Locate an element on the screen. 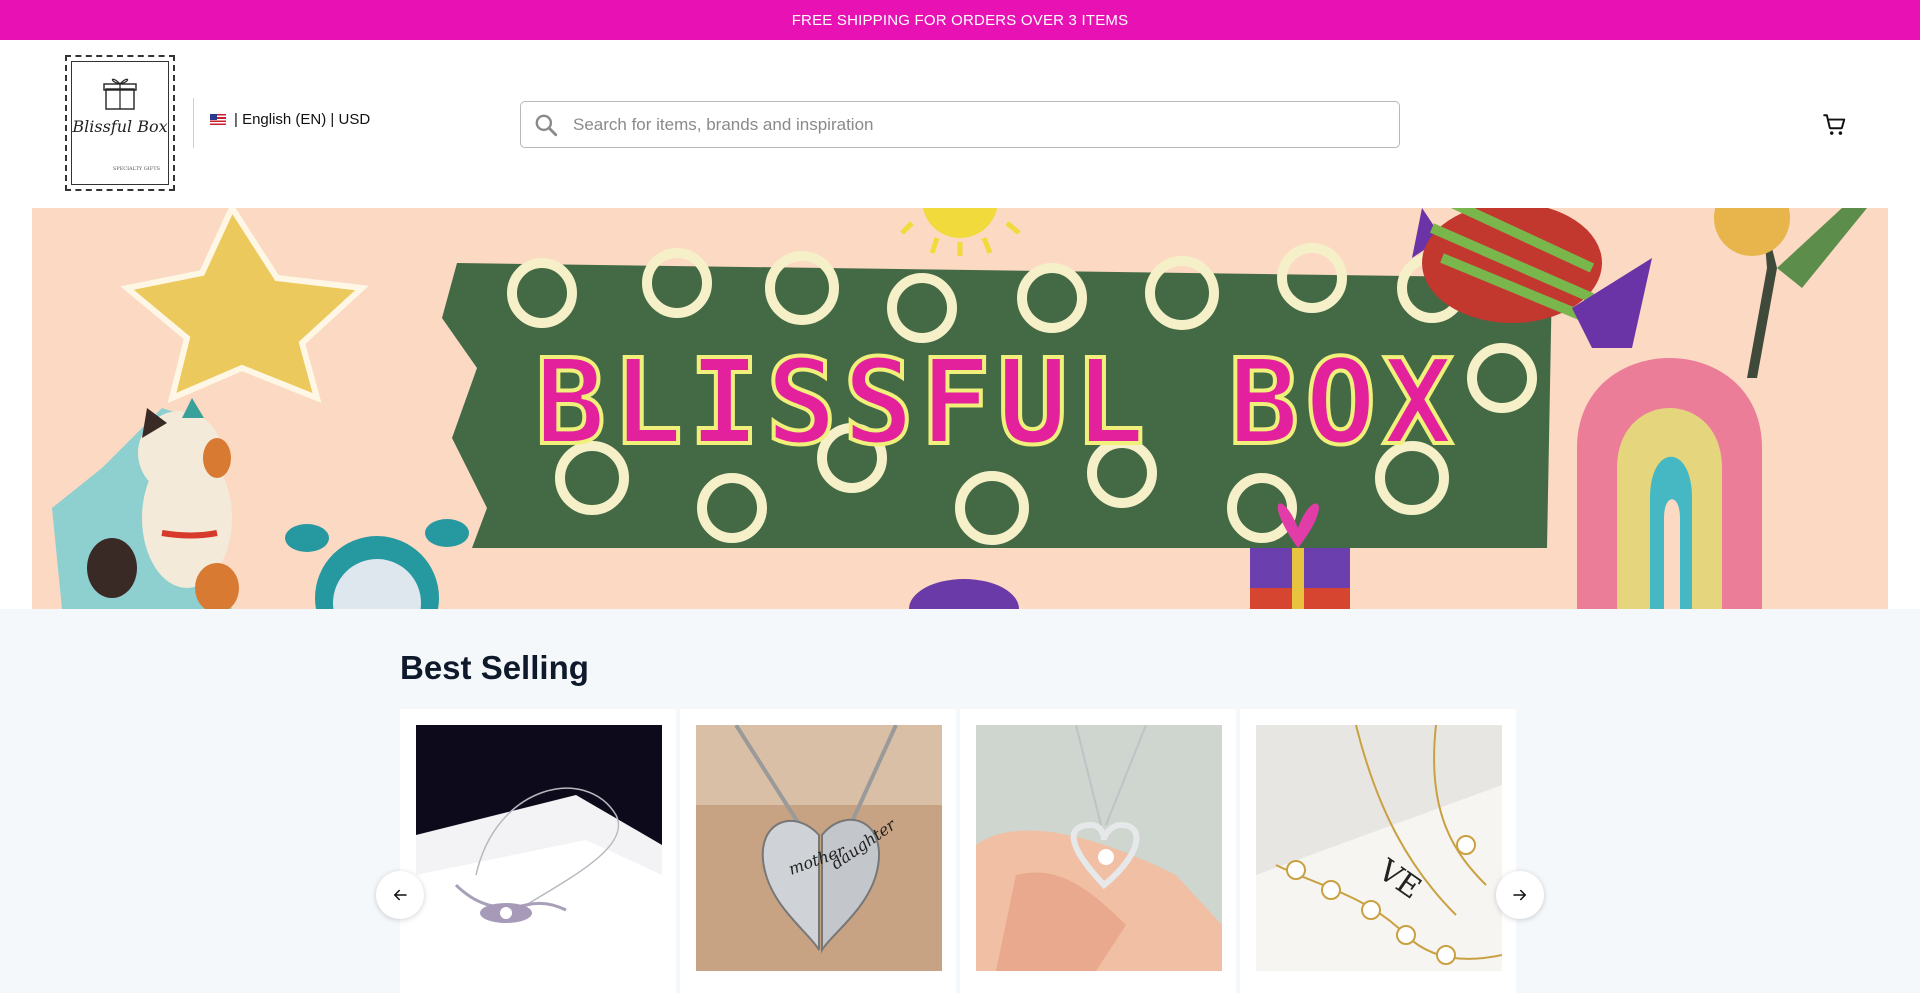 Image resolution: width=1920 pixels, height=993 pixels. product-card: mother daughter is located at coordinates (818, 851).